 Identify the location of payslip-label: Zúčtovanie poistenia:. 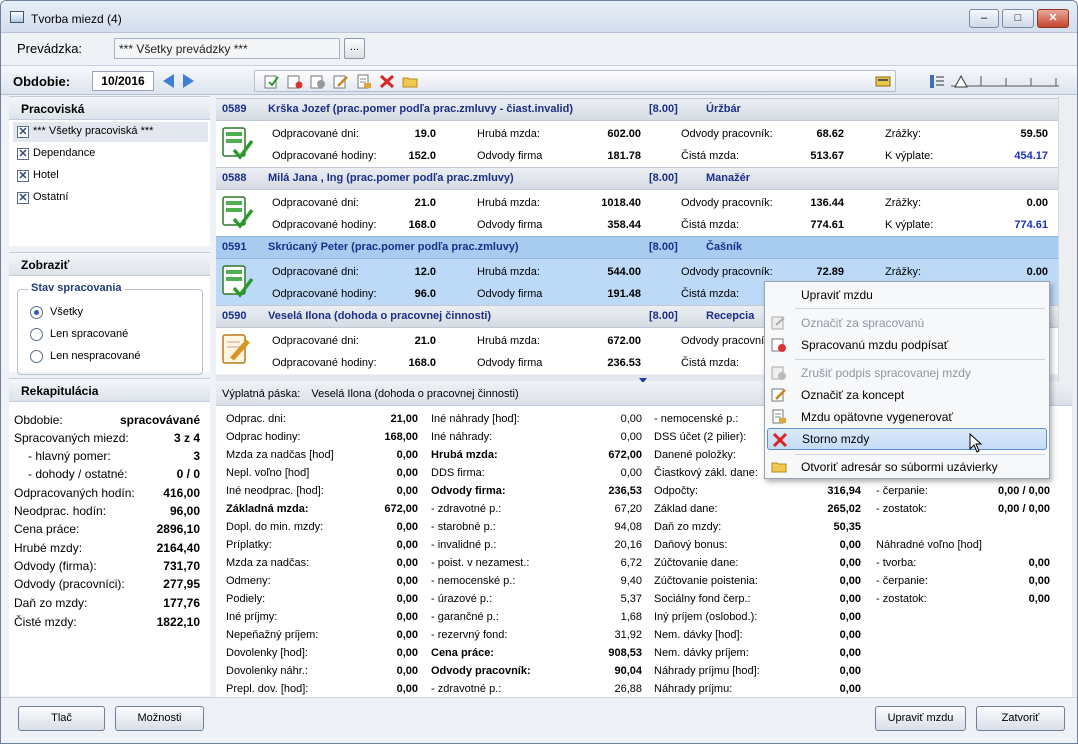
(706, 581).